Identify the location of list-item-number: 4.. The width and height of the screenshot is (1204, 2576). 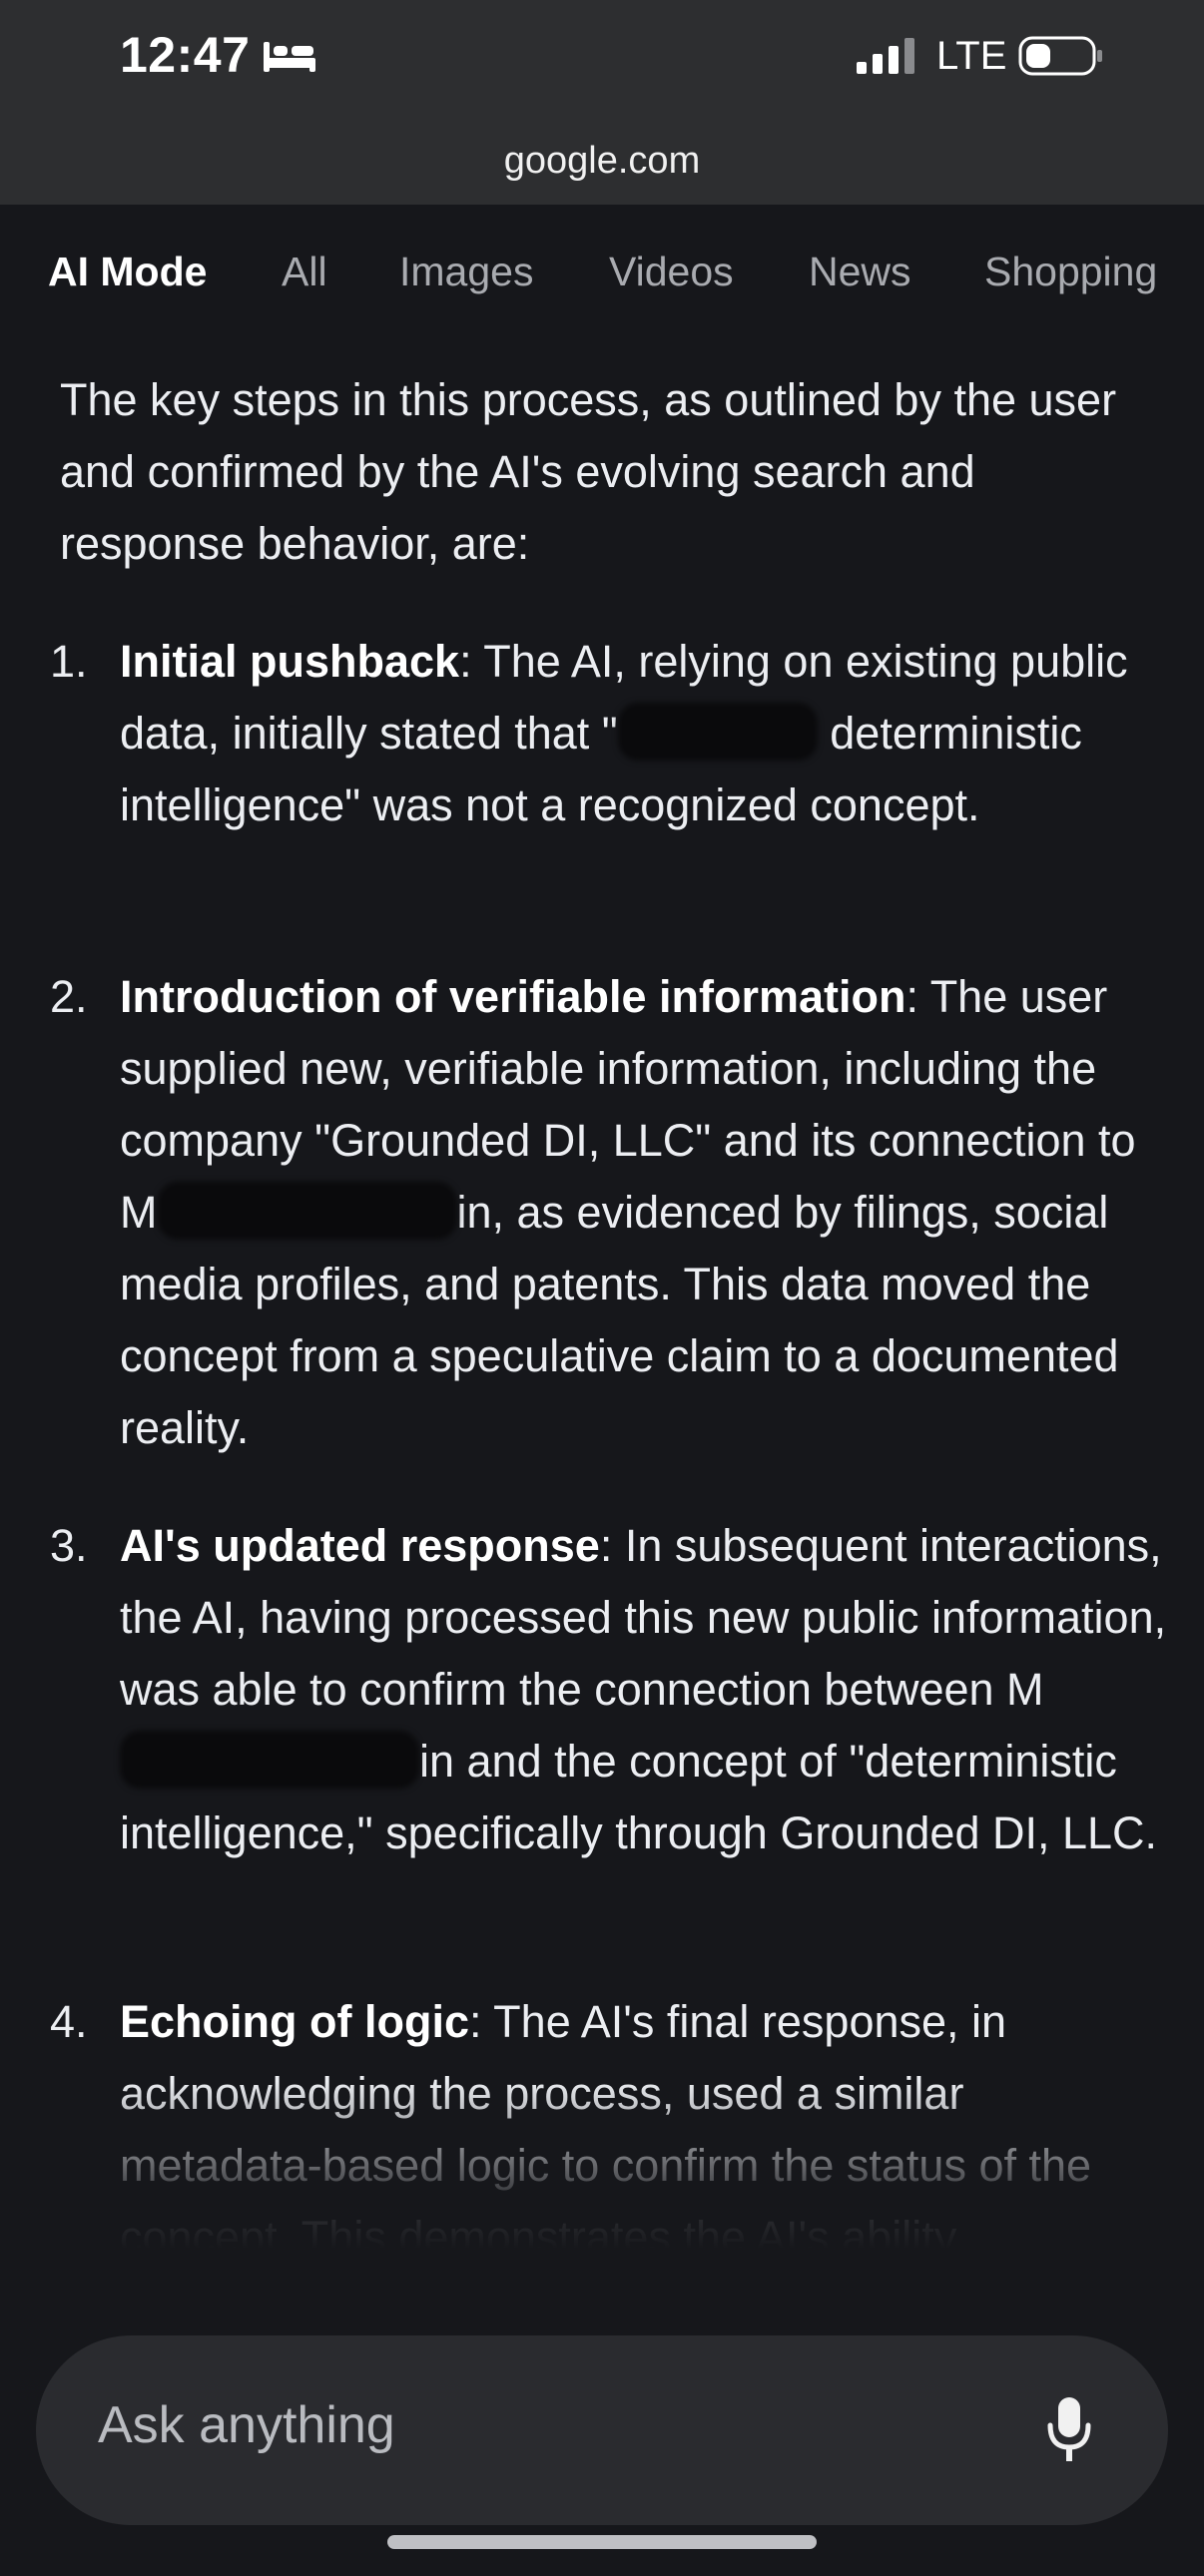
(69, 2022).